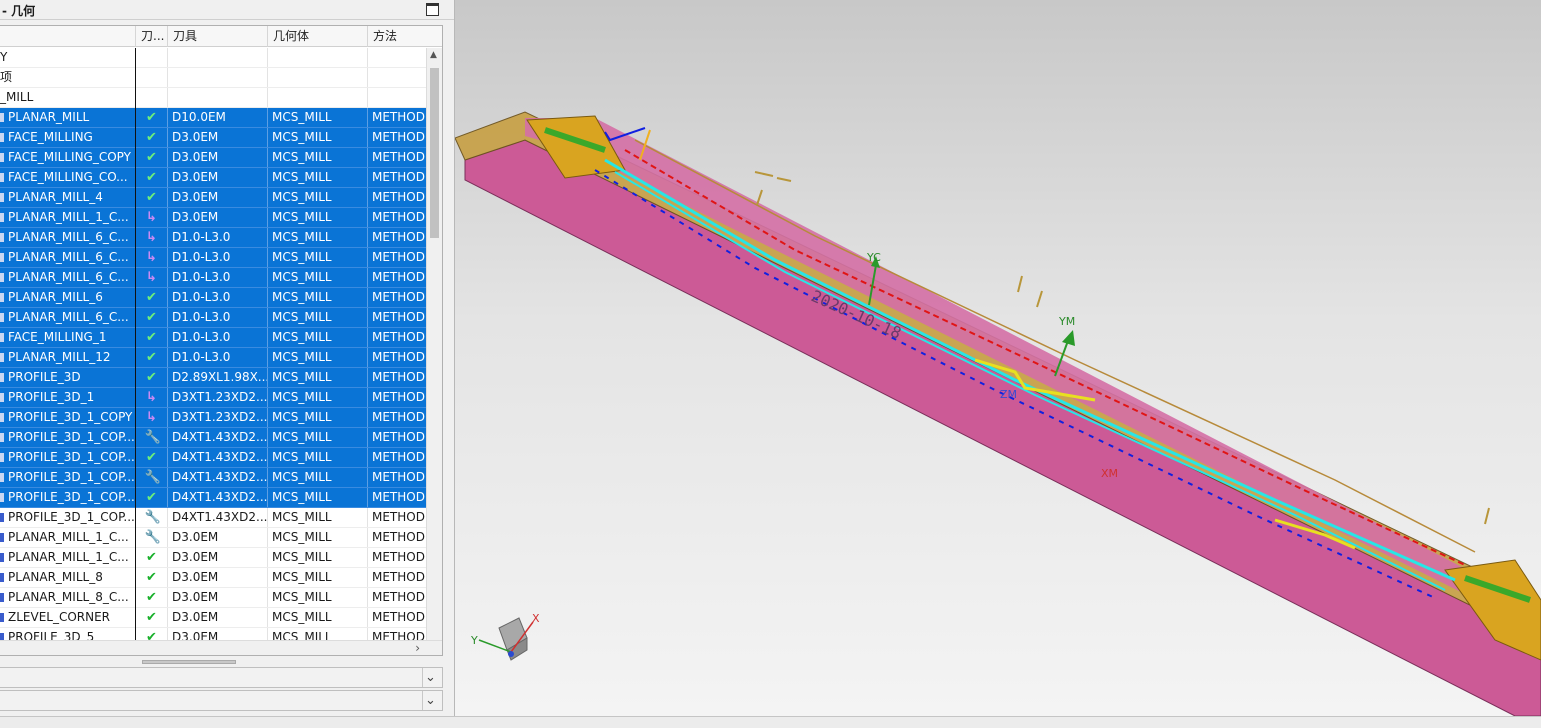  Describe the element at coordinates (213, 358) in the screenshot. I see `table-row: PLANAR_MILL_12 ✔ D1.0-L3.0 MCS_MILL METHOD` at that location.